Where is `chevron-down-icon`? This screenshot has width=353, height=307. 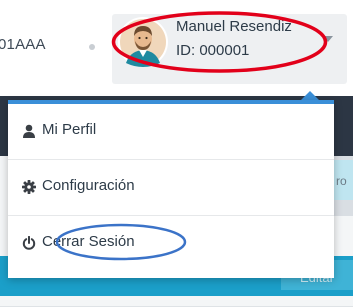
chevron-down-icon is located at coordinates (328, 39).